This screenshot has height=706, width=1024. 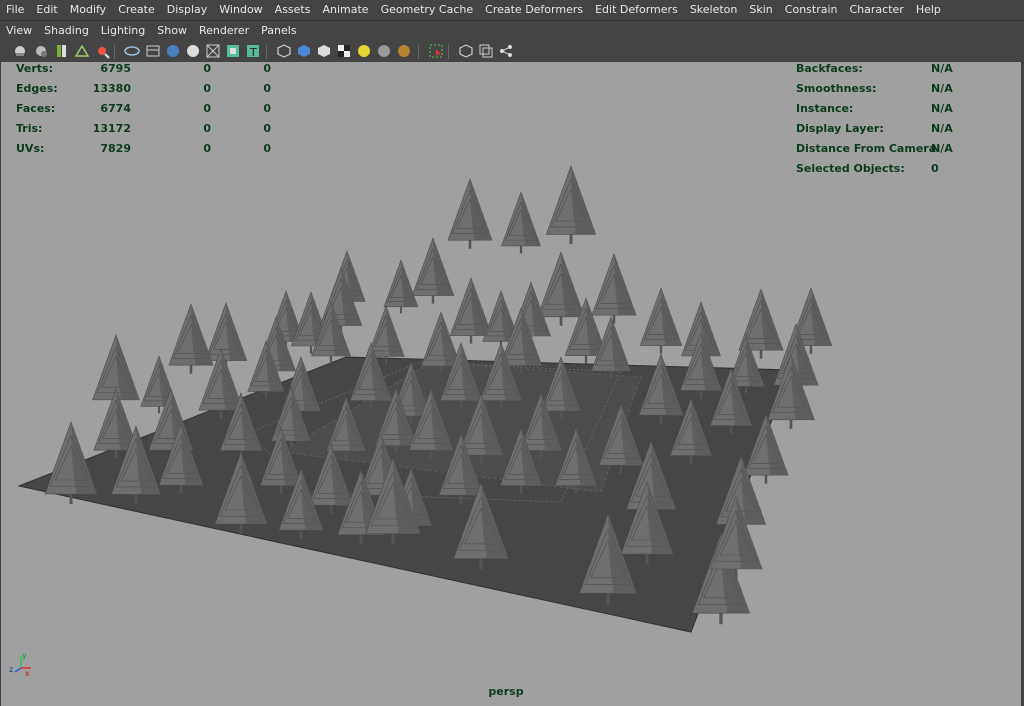 What do you see at coordinates (506, 691) in the screenshot?
I see `camera-name-label: persp` at bounding box center [506, 691].